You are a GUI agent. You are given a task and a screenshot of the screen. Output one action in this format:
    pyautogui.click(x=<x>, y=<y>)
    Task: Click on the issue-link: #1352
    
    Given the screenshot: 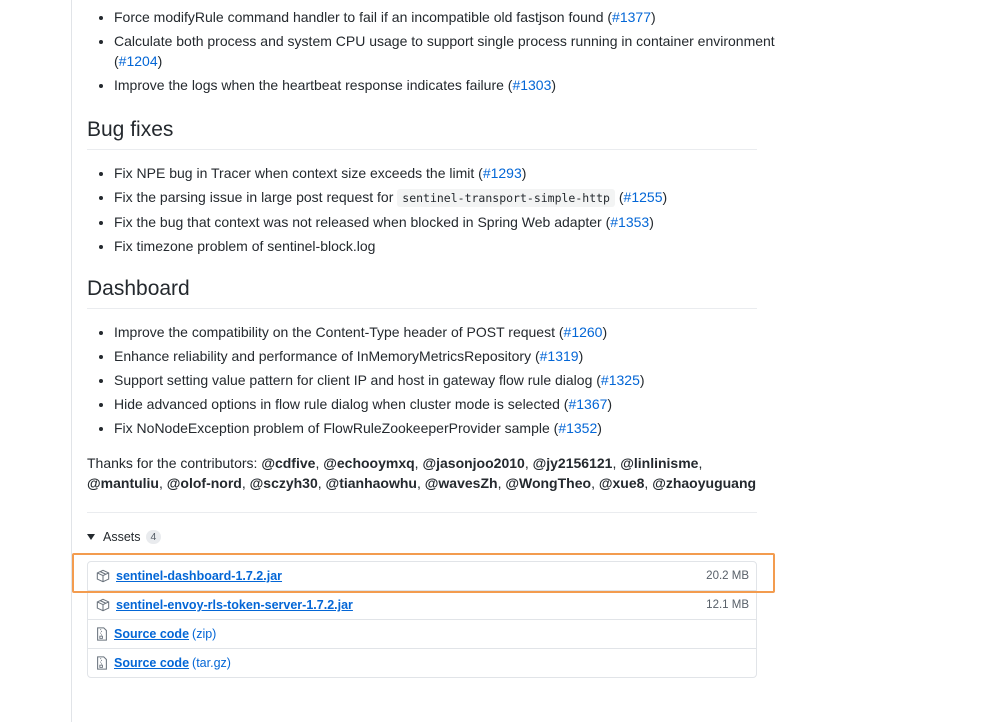 What is the action you would take?
    pyautogui.click(x=577, y=428)
    